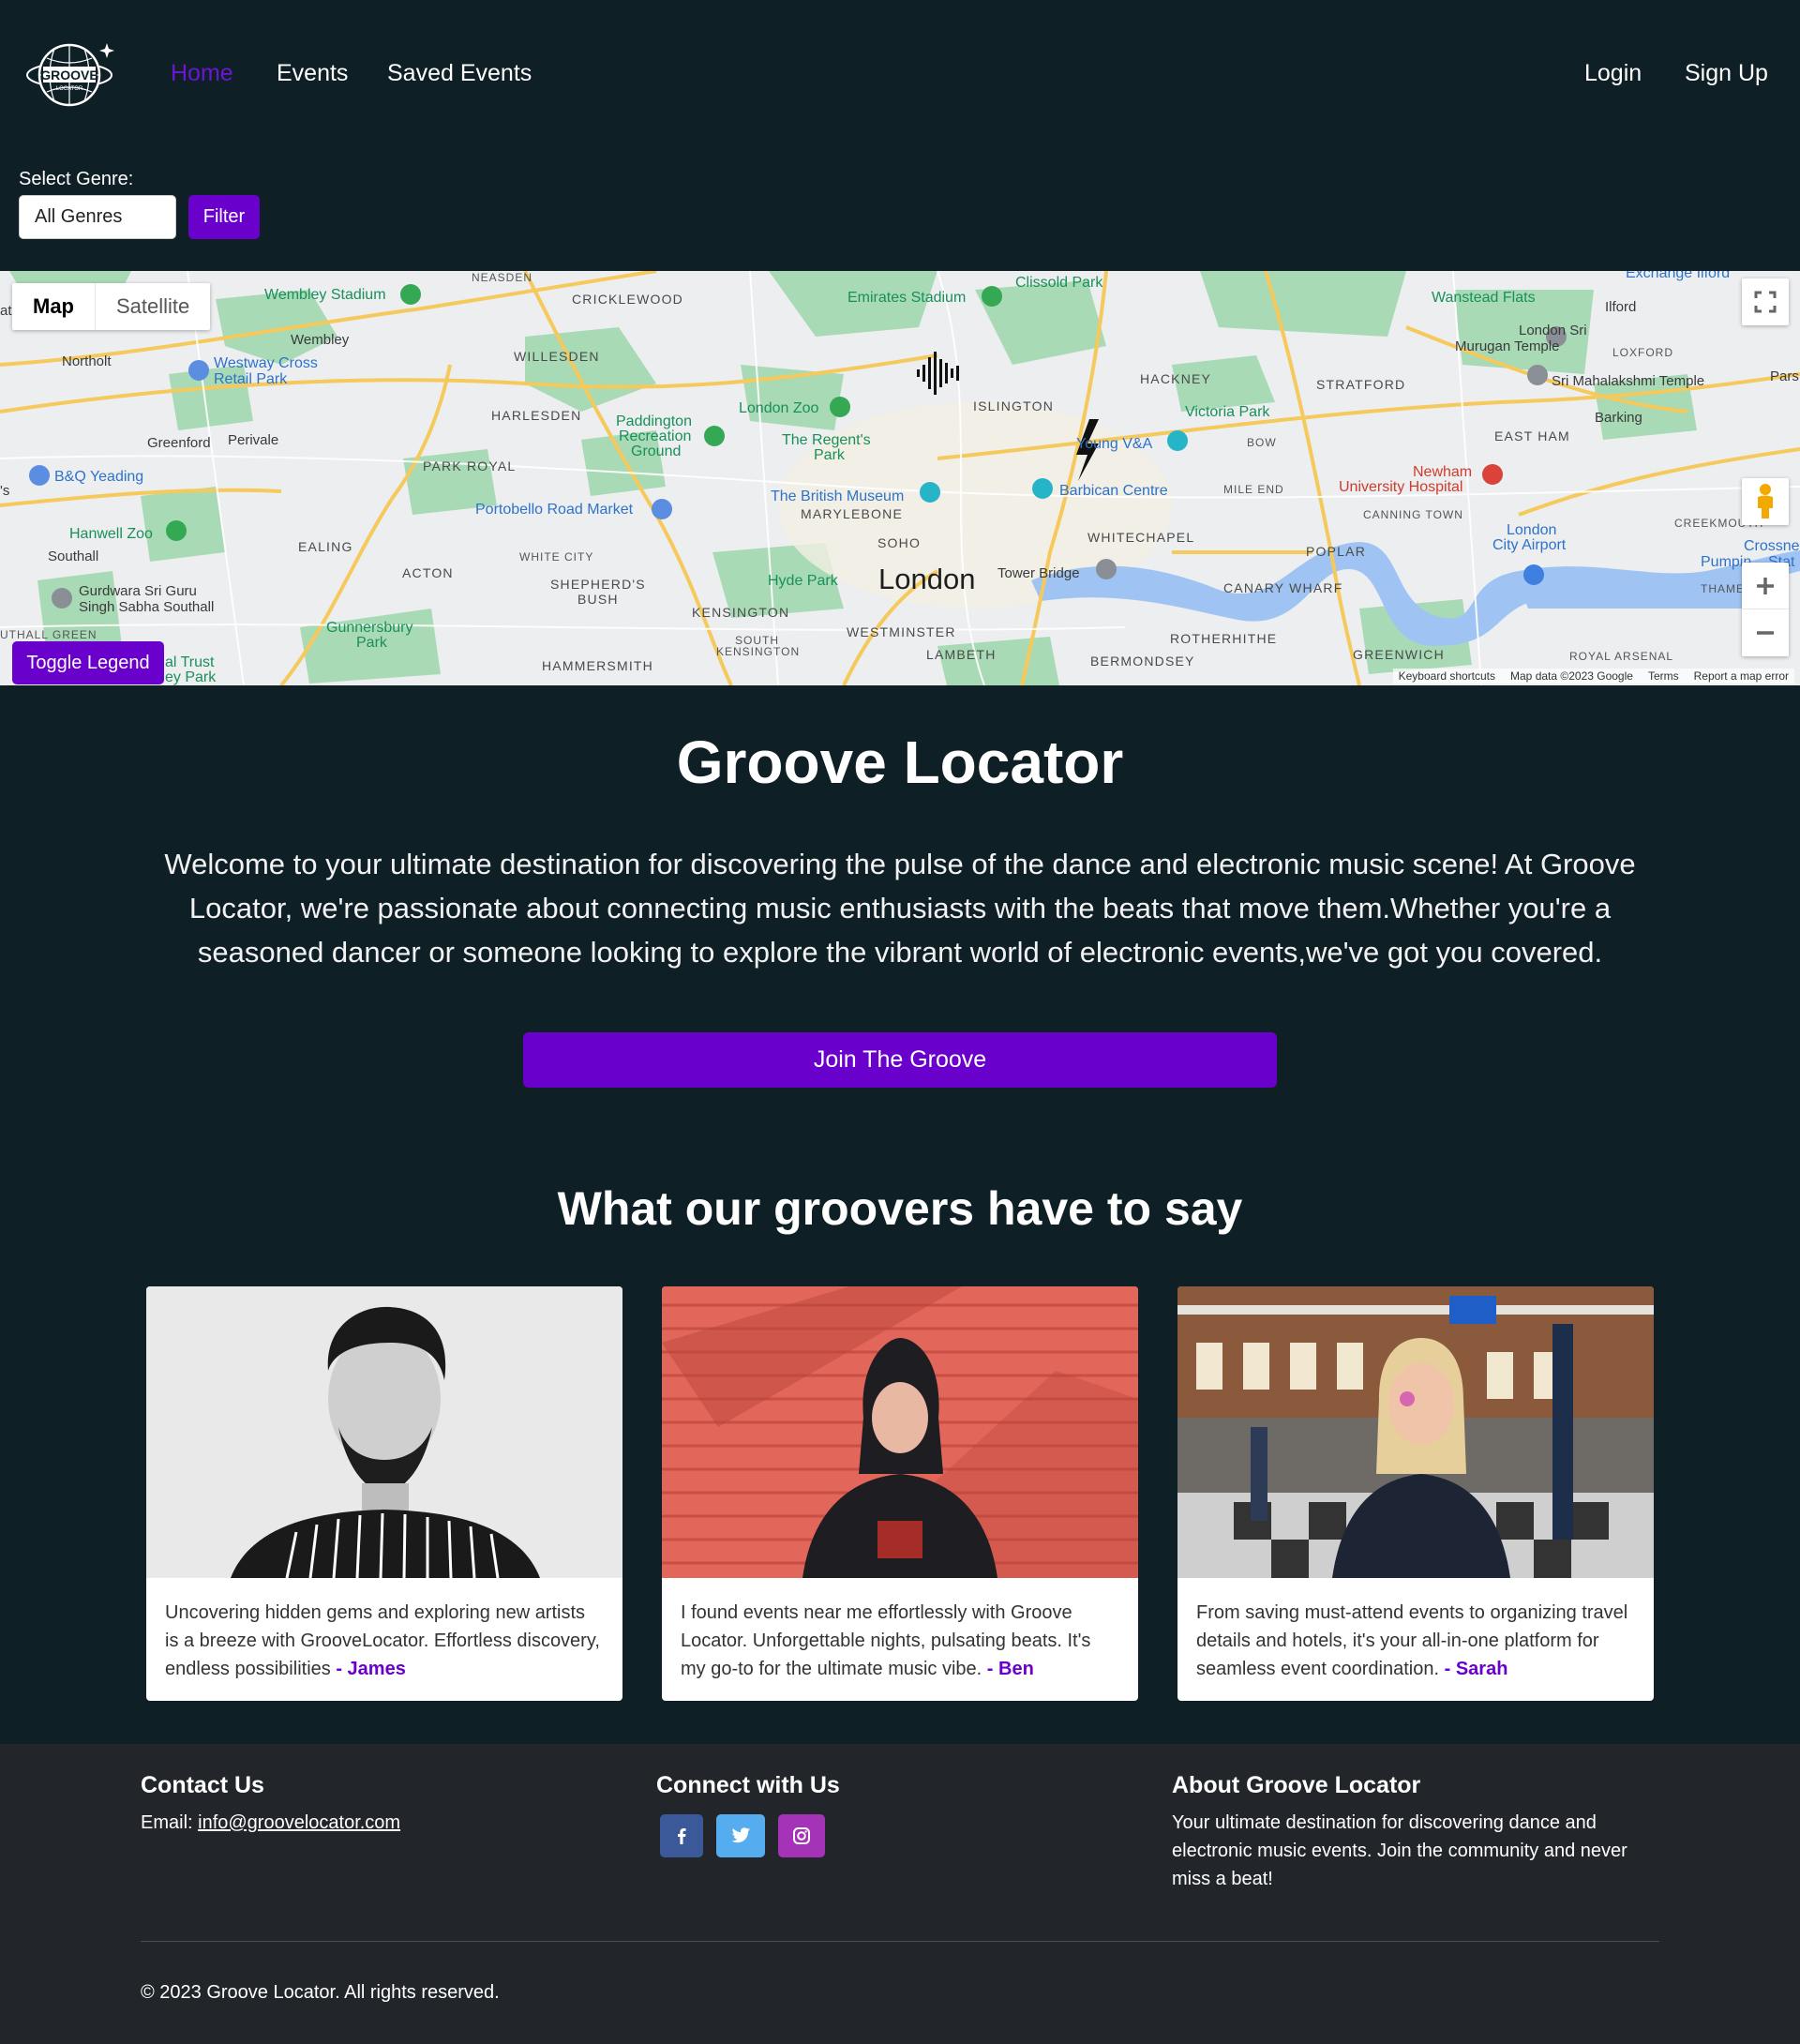 The image size is (1800, 2044). I want to click on map-label: Sri Mahalakshmi Temple, so click(1628, 381).